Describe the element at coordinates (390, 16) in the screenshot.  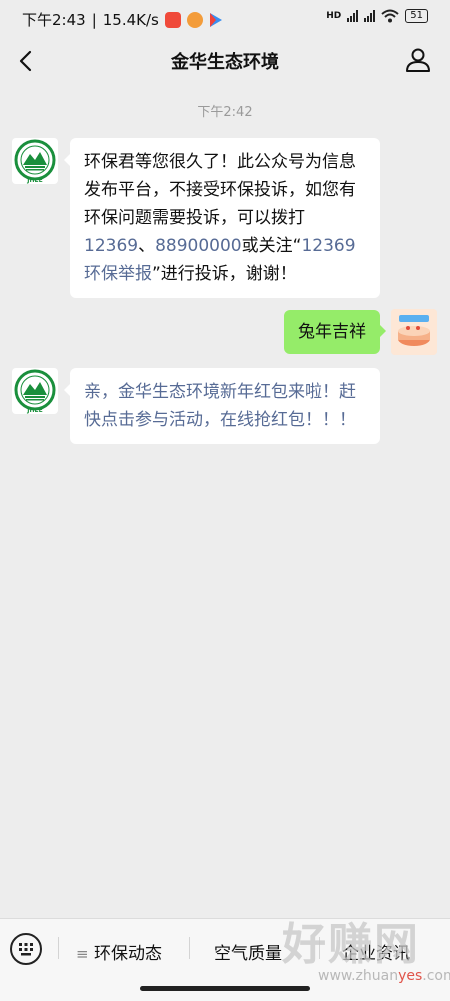
I see `wifi-icon` at that location.